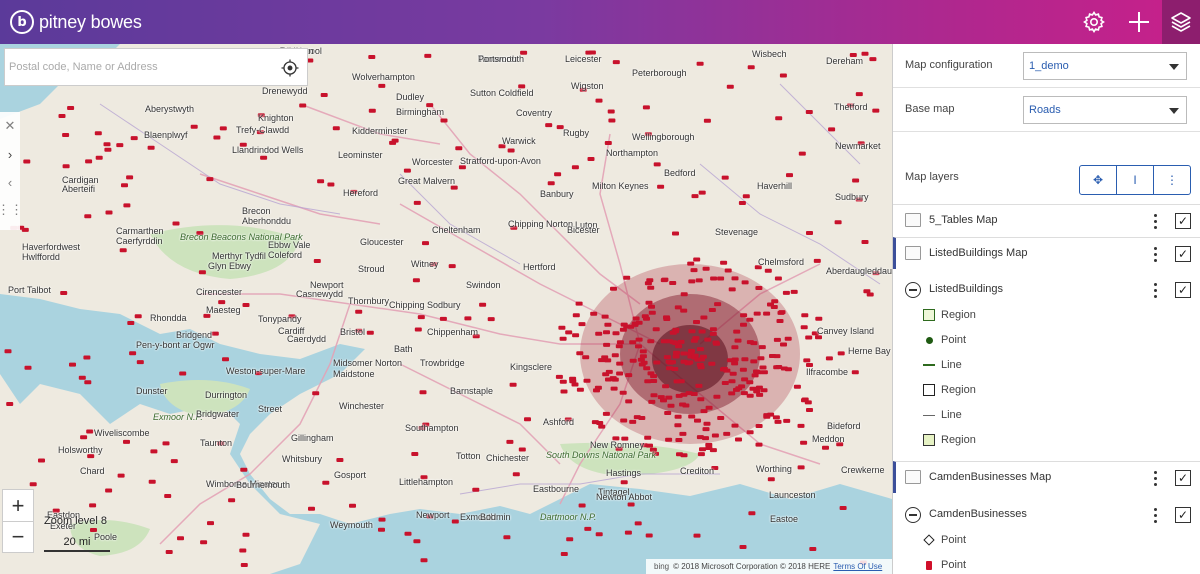 This screenshot has height=574, width=1200. What do you see at coordinates (857, 566) in the screenshot?
I see `terms-of-use-link: Terms Of Use` at bounding box center [857, 566].